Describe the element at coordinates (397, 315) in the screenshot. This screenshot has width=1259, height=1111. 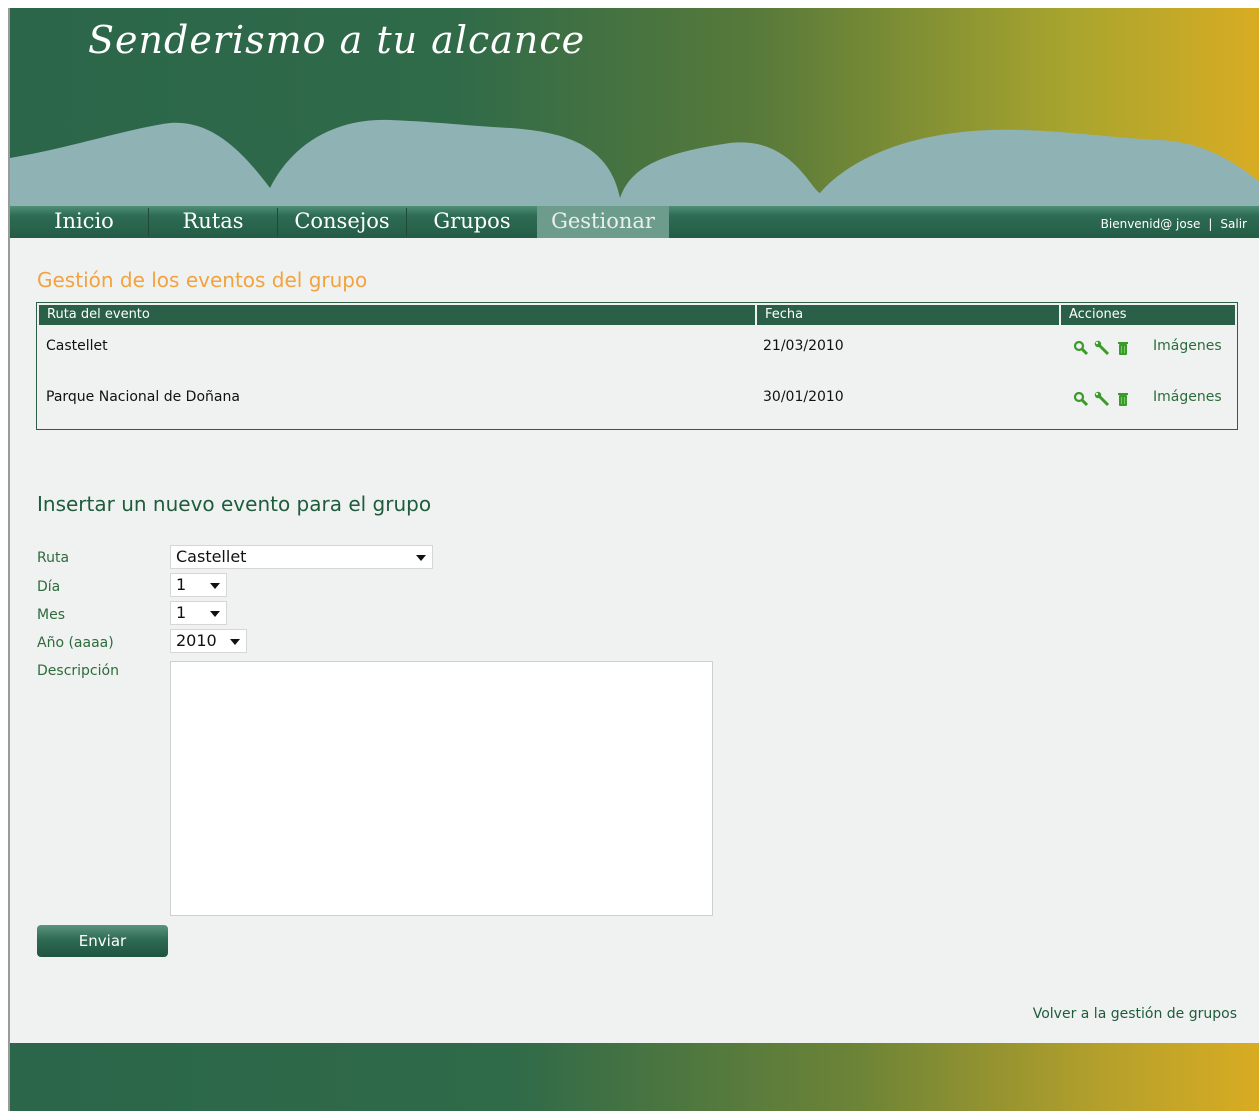
I see `column-header-ruta: Ruta del evento` at that location.